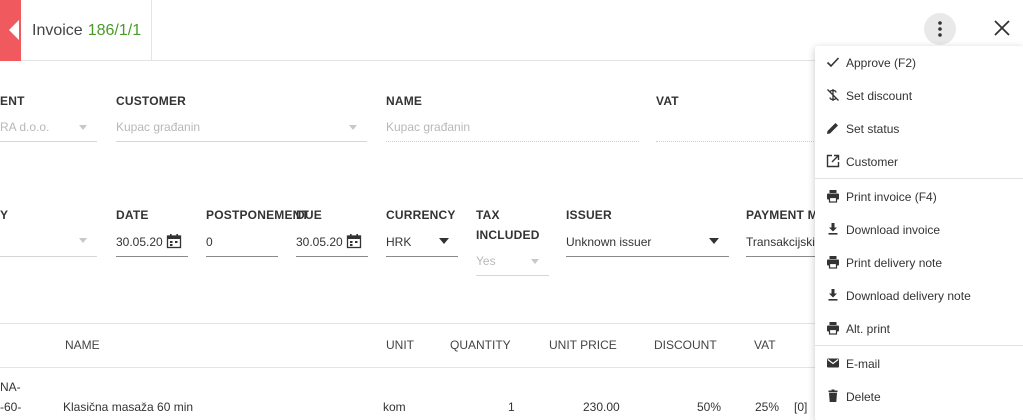  I want to click on due-date-underline, so click(332, 256).